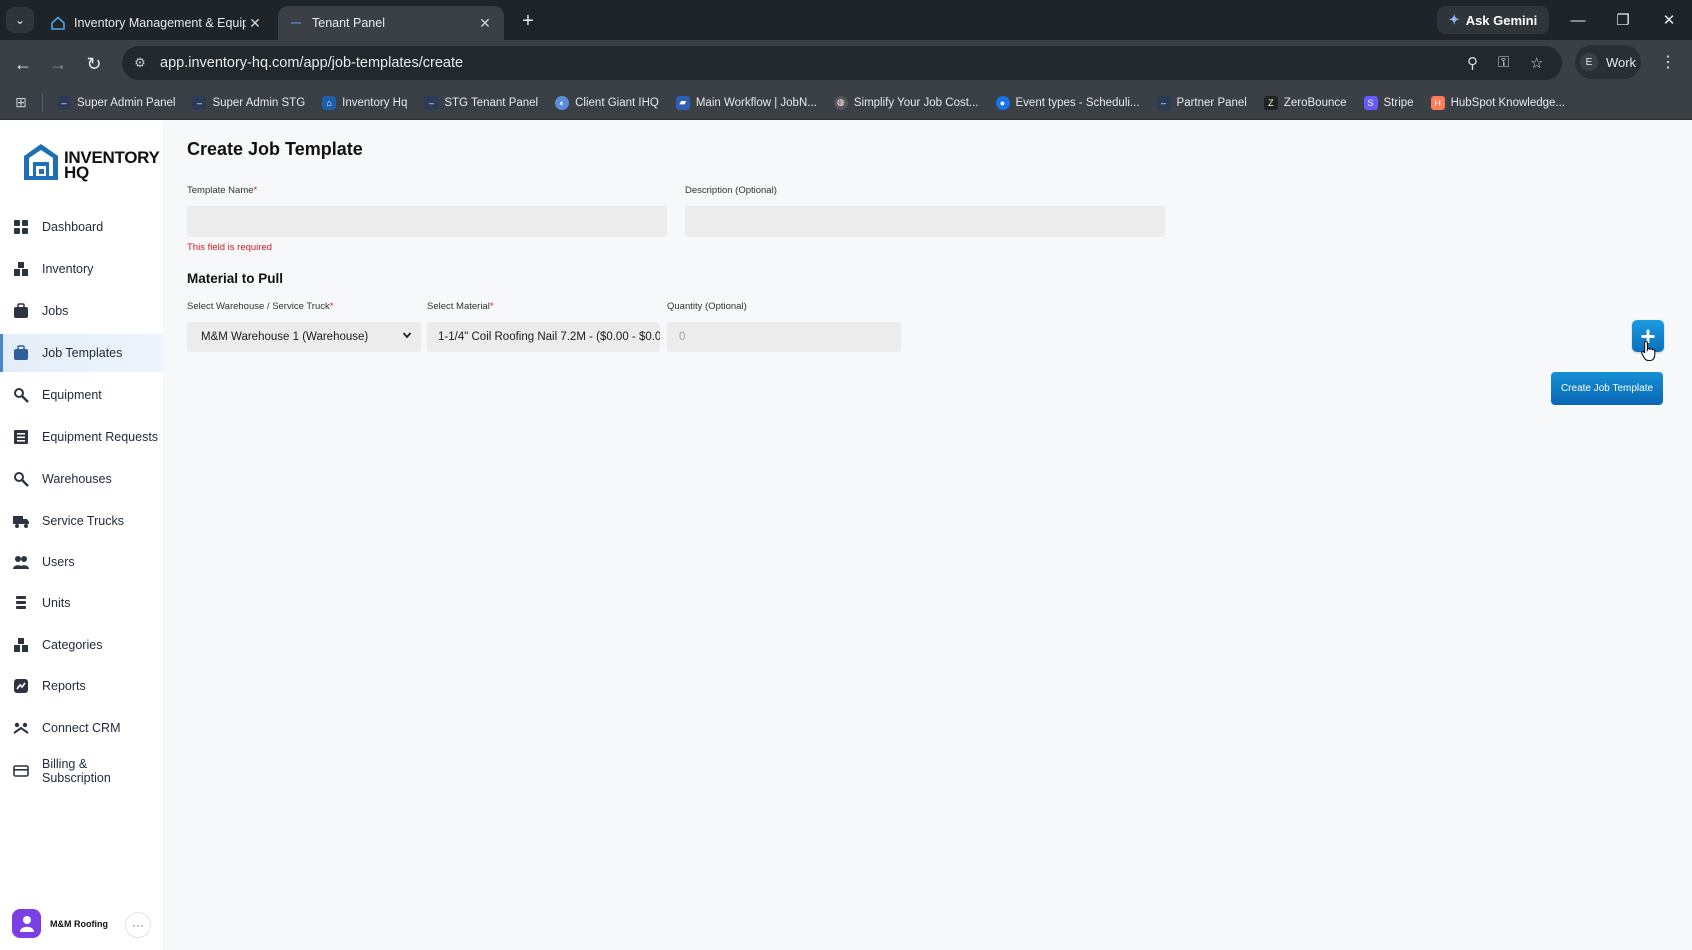 The height and width of the screenshot is (950, 1692). Describe the element at coordinates (1305, 102) in the screenshot. I see `bookmark-item: Z ZeroBounce` at that location.